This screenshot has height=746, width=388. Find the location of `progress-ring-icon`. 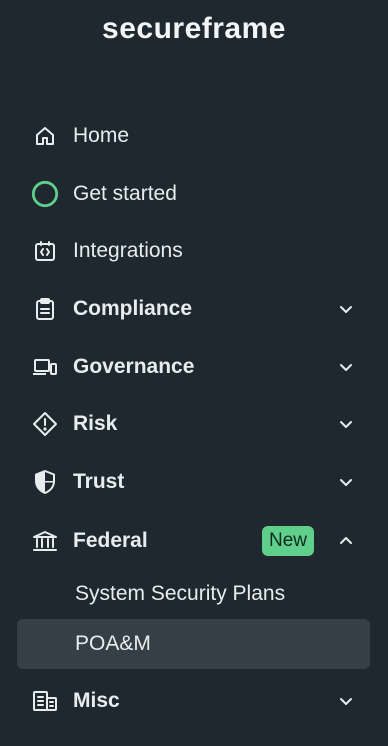

progress-ring-icon is located at coordinates (45, 194).